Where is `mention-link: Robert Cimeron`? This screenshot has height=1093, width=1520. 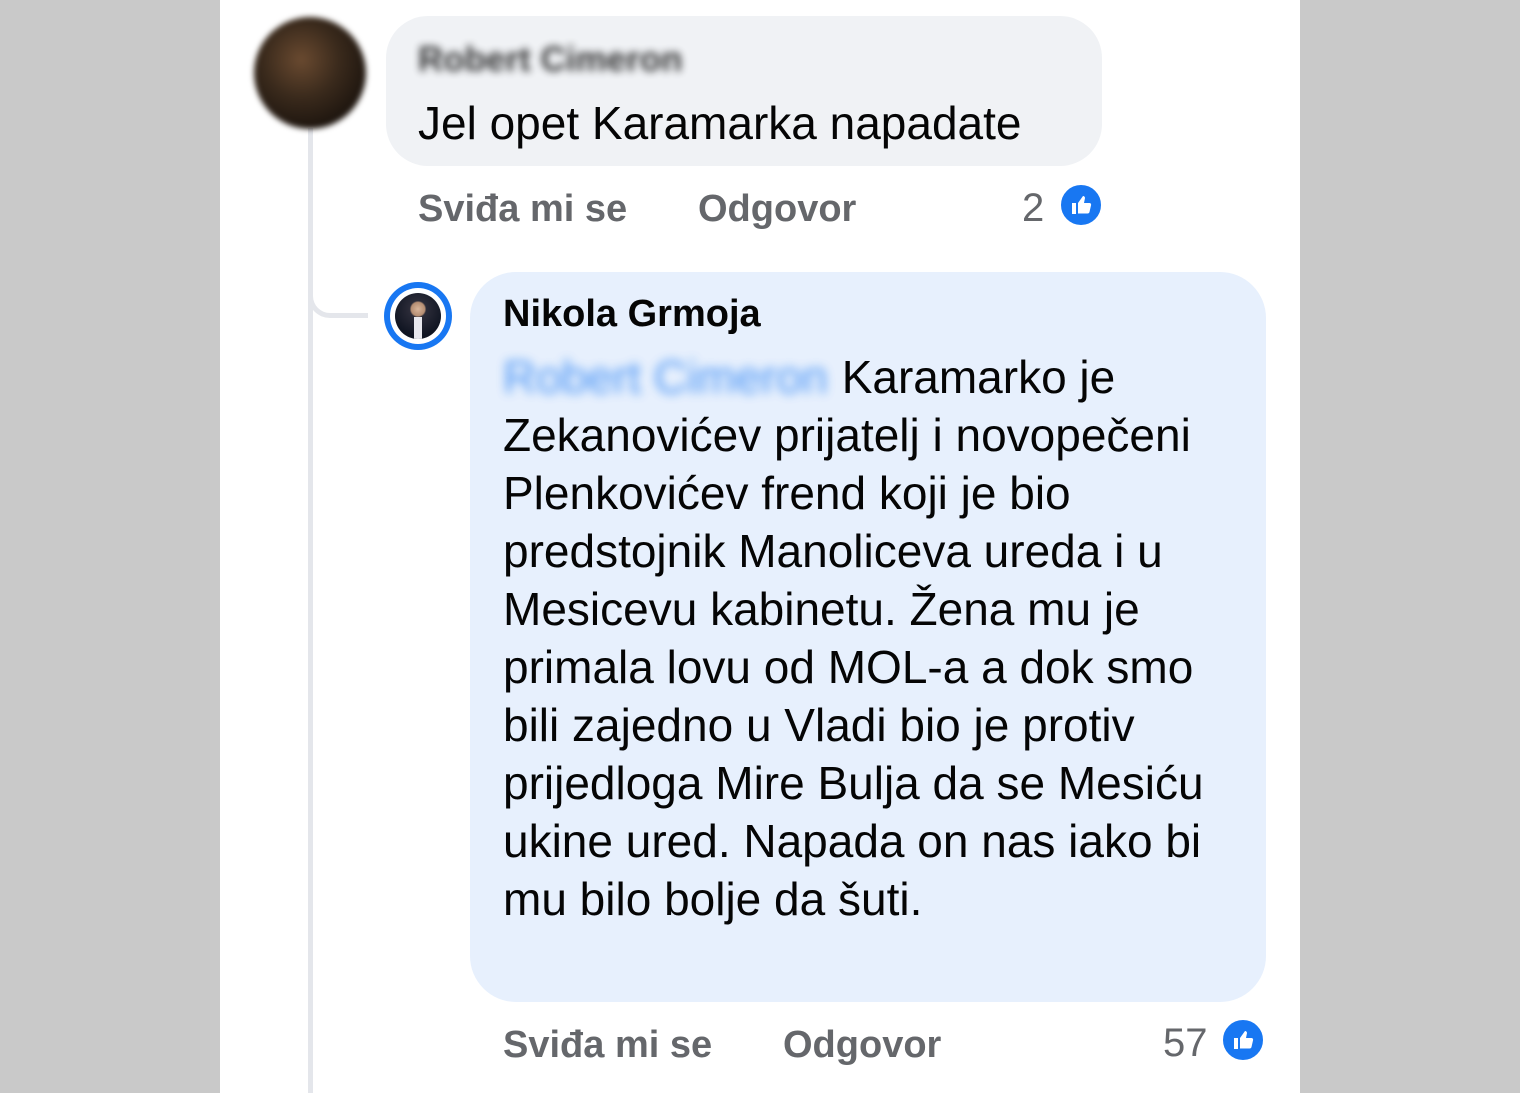 mention-link: Robert Cimeron is located at coordinates (665, 377).